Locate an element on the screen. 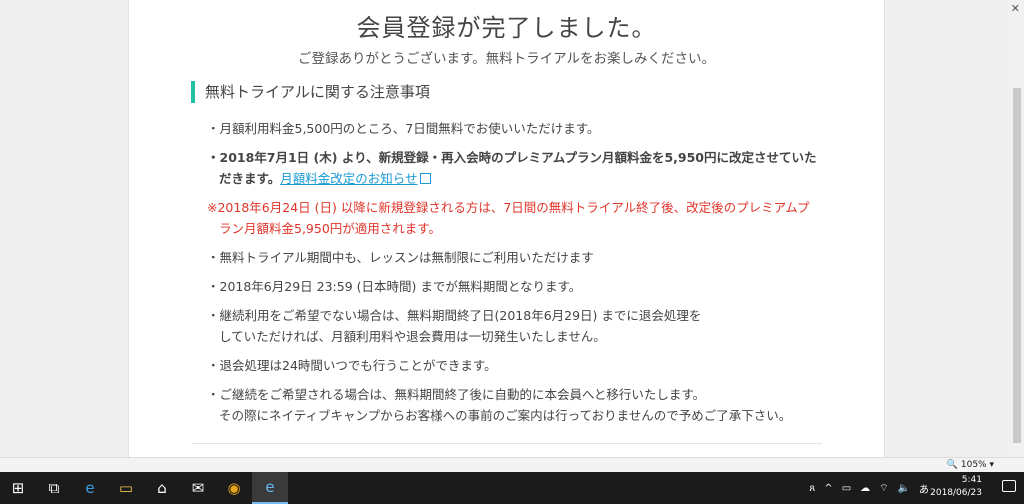 Image resolution: width=1024 pixels, height=504 pixels. chevron-up-icon: ^ is located at coordinates (828, 488).